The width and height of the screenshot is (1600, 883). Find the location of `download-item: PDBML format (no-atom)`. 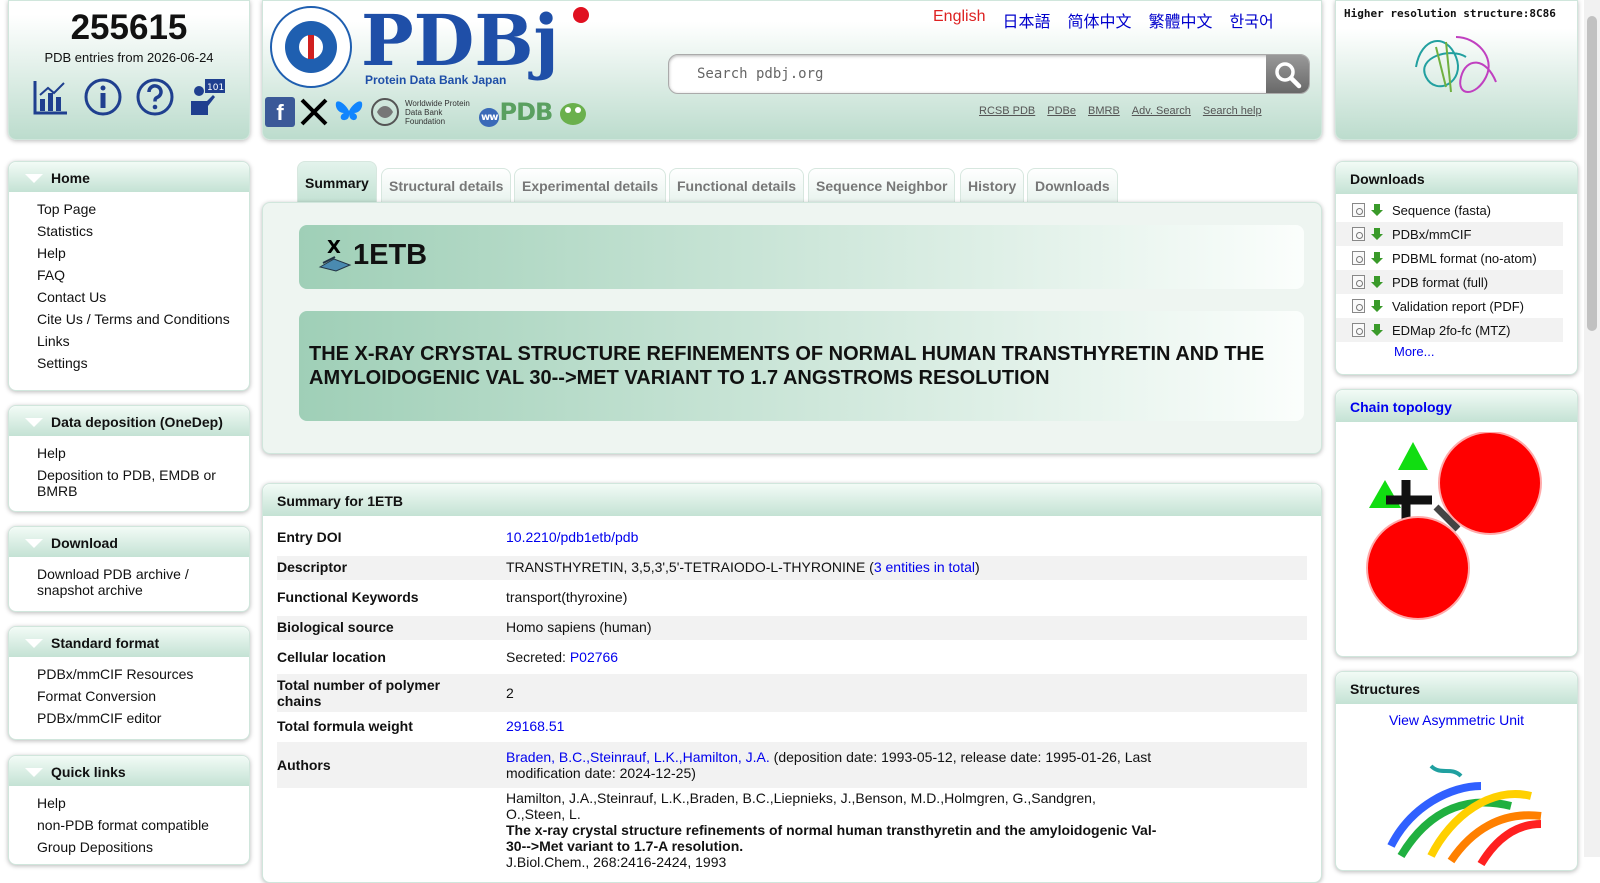

download-item: PDBML format (no-atom) is located at coordinates (1449, 258).